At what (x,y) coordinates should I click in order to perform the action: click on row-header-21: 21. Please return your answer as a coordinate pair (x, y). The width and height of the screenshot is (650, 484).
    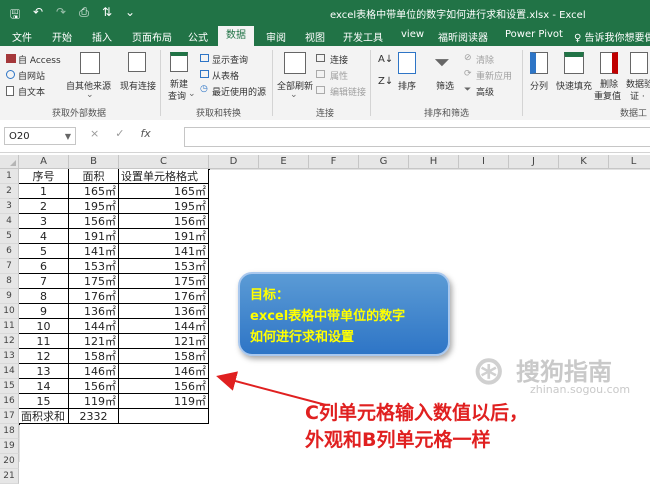
    Looking at the image, I should click on (9, 476).